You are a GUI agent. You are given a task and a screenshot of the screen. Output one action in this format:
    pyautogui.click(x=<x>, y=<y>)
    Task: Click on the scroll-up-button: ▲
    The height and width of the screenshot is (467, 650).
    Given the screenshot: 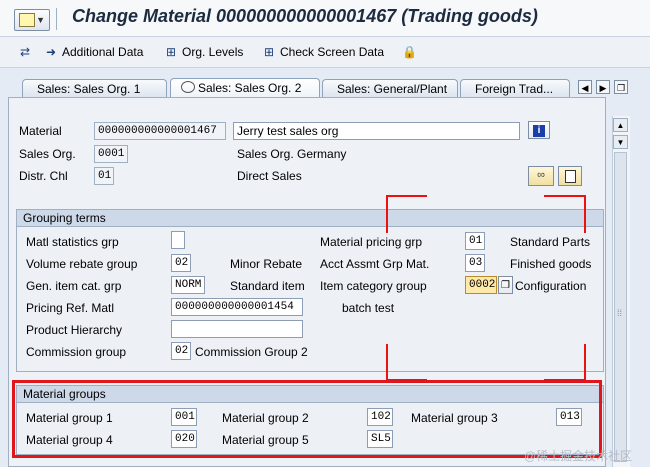 What is the action you would take?
    pyautogui.click(x=620, y=125)
    